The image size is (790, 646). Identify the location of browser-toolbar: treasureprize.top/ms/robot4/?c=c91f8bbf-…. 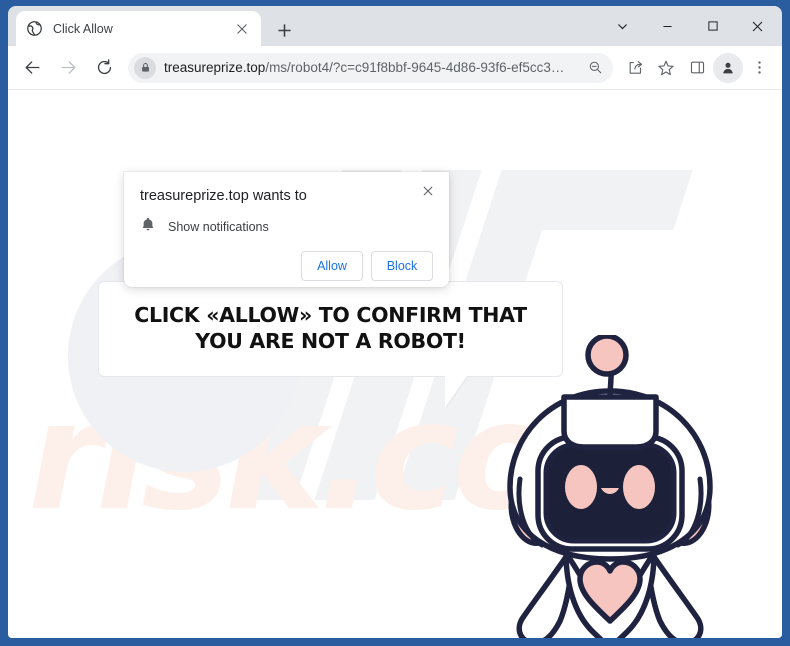
(395, 68).